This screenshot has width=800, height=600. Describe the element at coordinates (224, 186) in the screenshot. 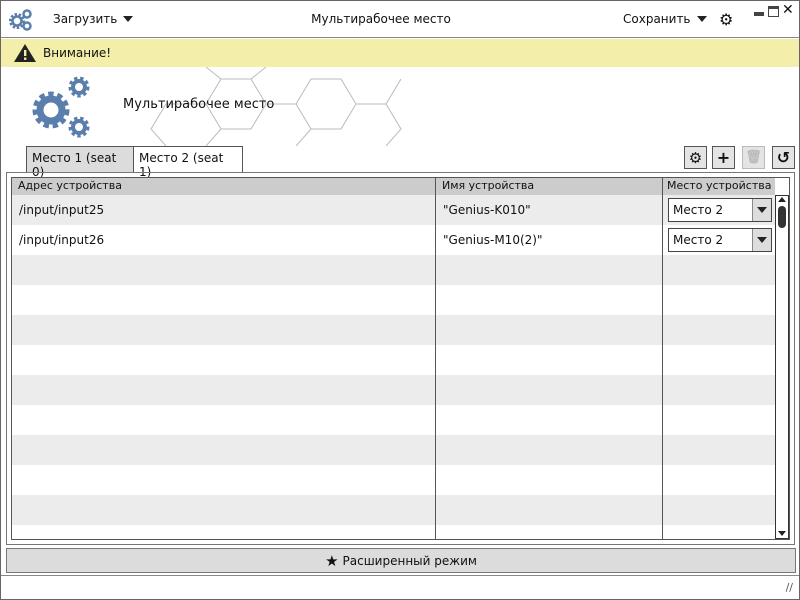

I see `column-header-address: Адрес устройства` at that location.